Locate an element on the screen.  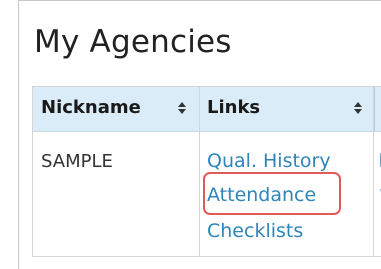
column-header-label: Nickname is located at coordinates (91, 107).